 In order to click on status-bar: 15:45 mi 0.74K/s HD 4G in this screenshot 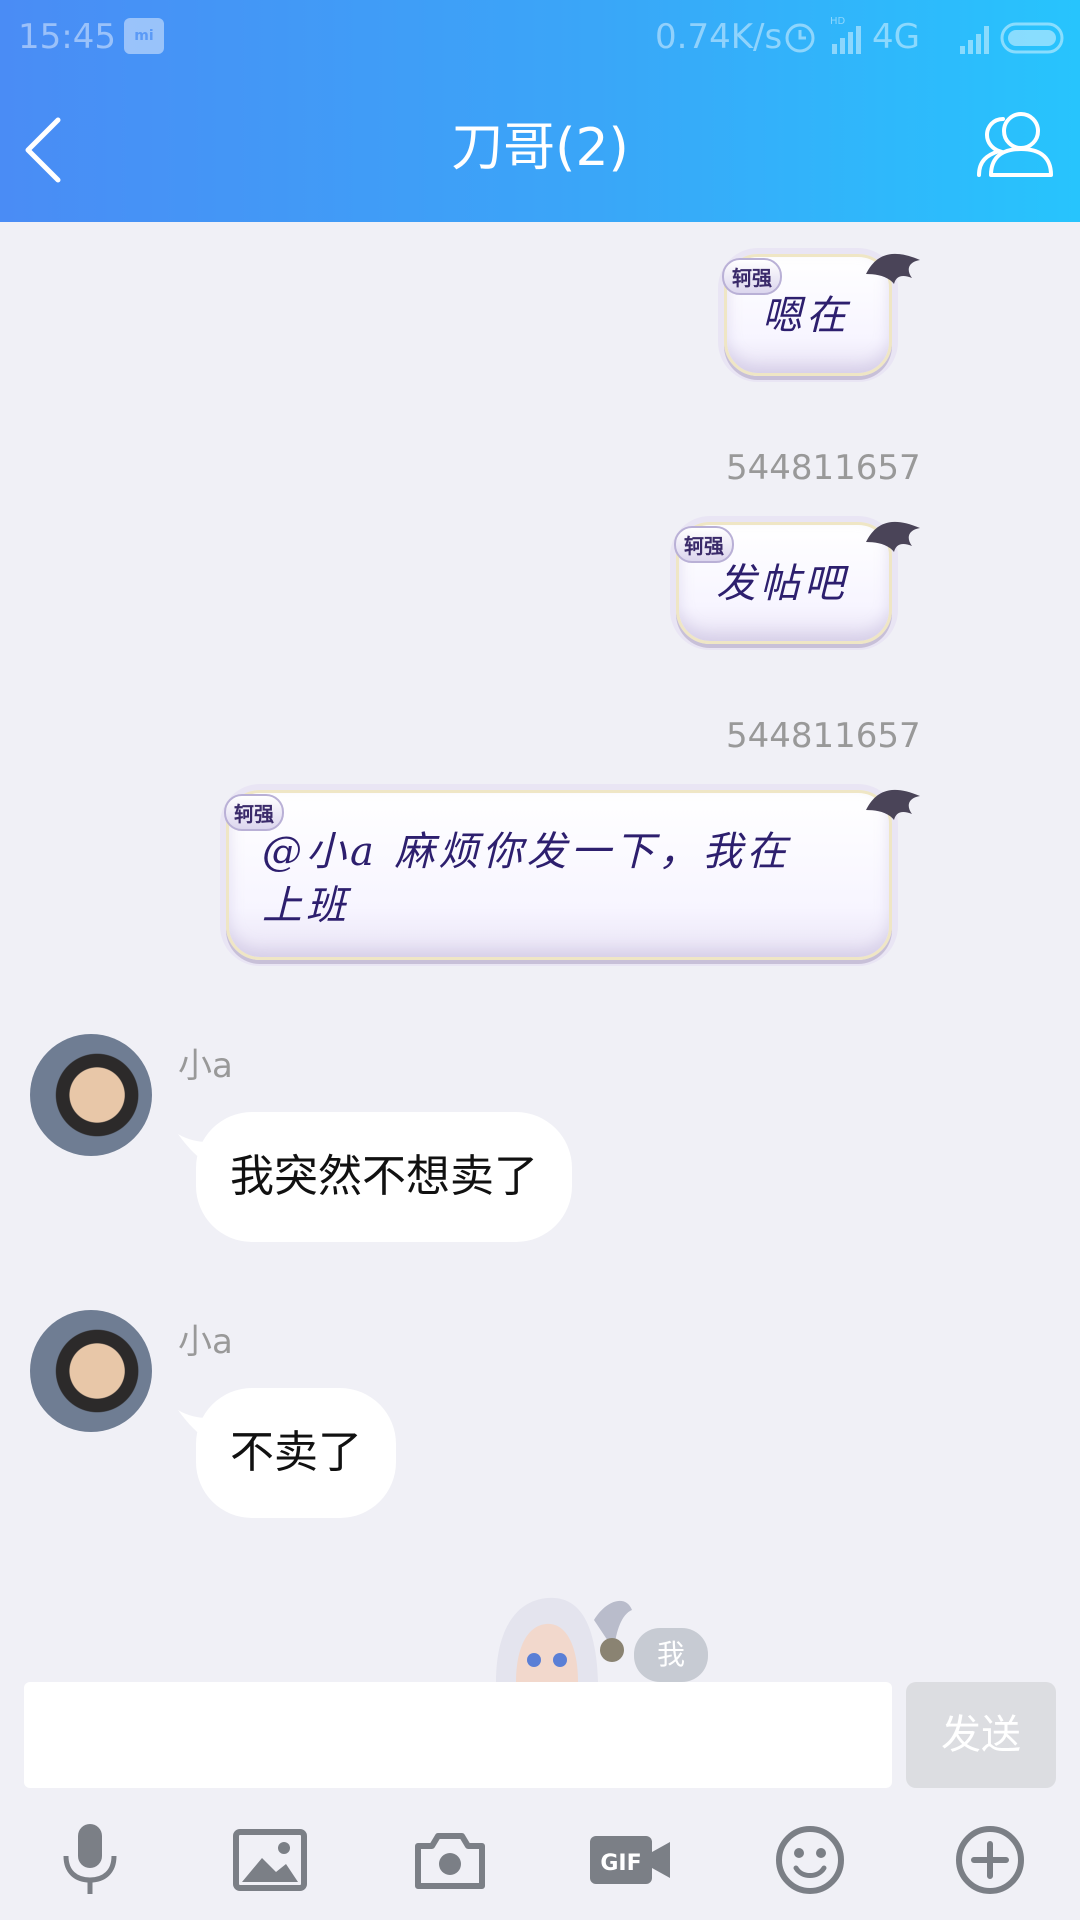, I will do `click(540, 37)`.